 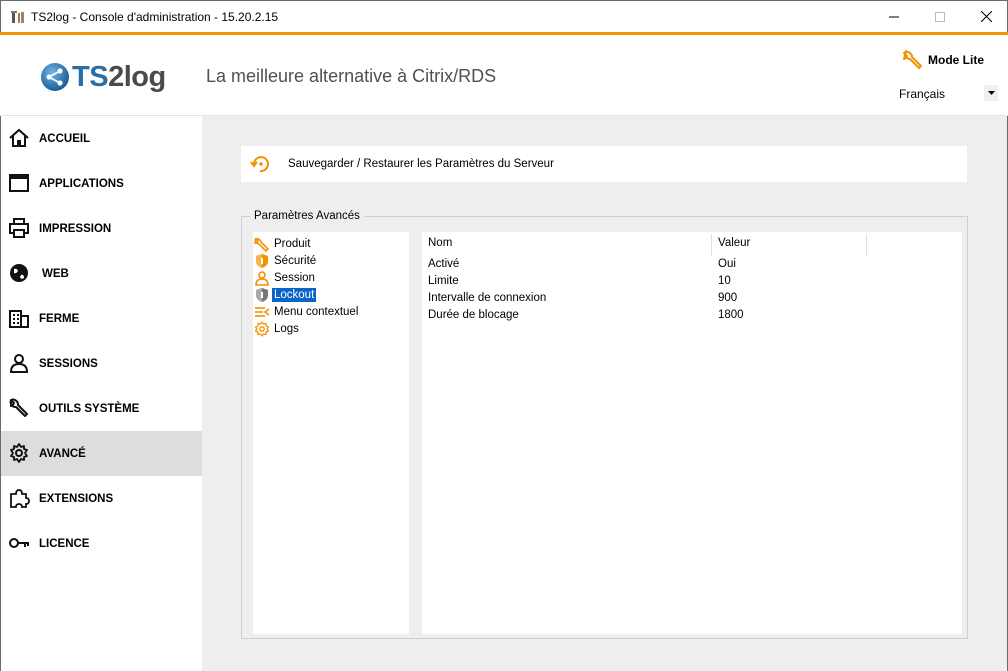 I want to click on logo: TS2log, so click(x=103, y=77).